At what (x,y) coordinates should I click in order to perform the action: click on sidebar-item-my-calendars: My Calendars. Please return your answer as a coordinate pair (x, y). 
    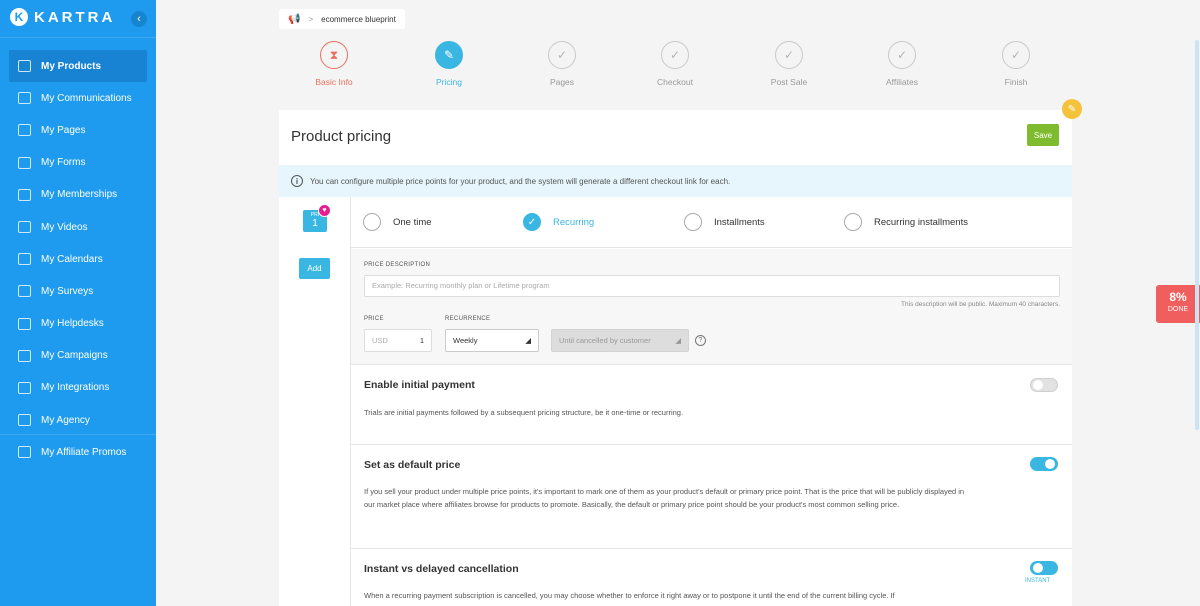
    Looking at the image, I should click on (78, 259).